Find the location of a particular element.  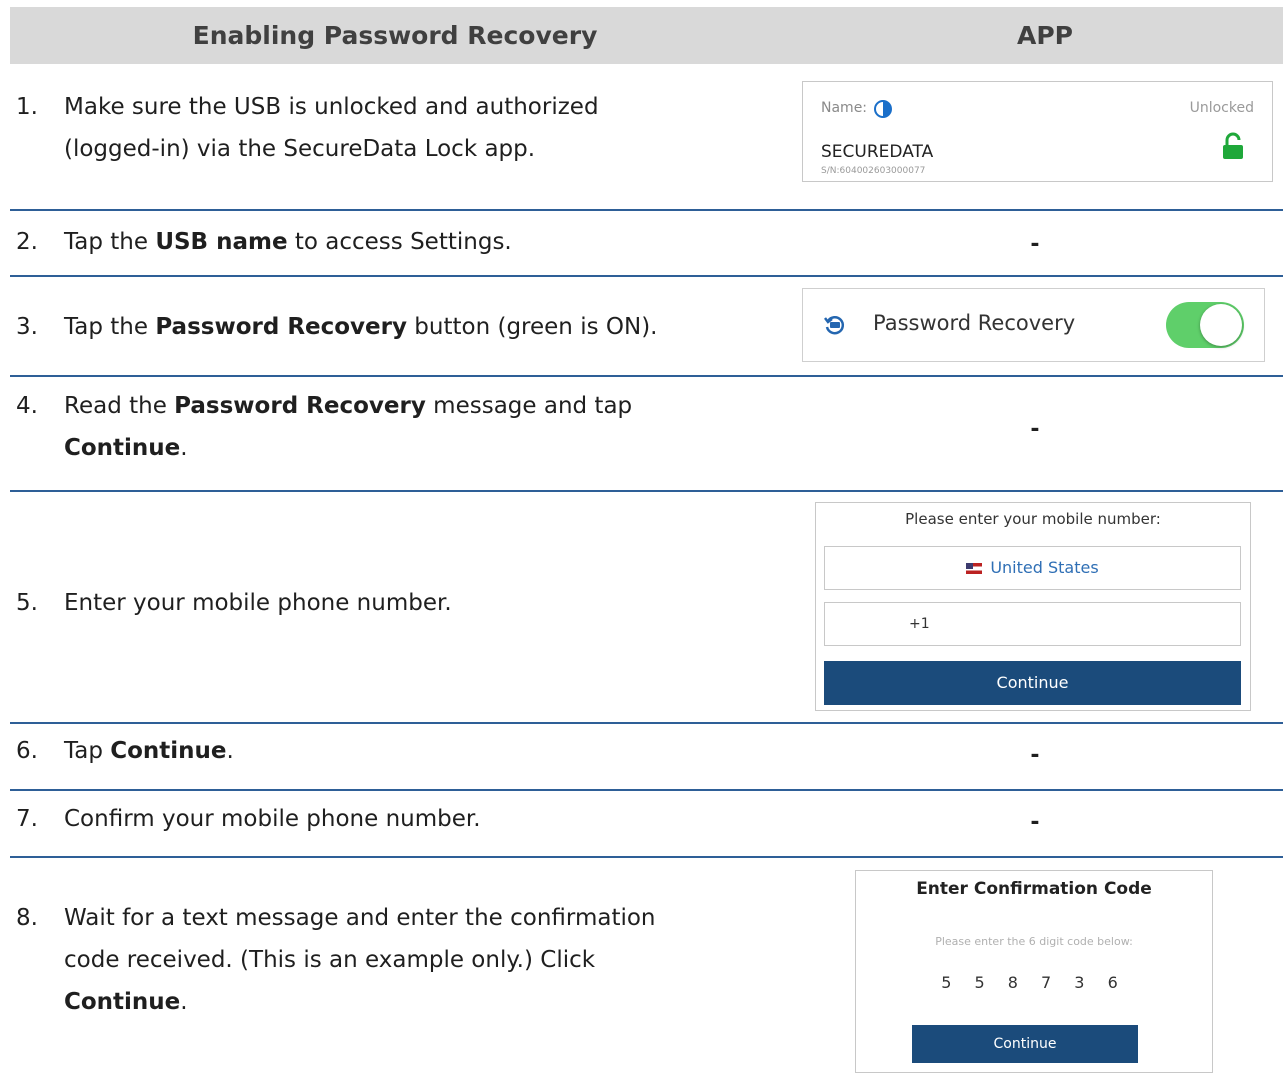

step-2-text: Tap the USB name to access Settings. is located at coordinates (414, 242).